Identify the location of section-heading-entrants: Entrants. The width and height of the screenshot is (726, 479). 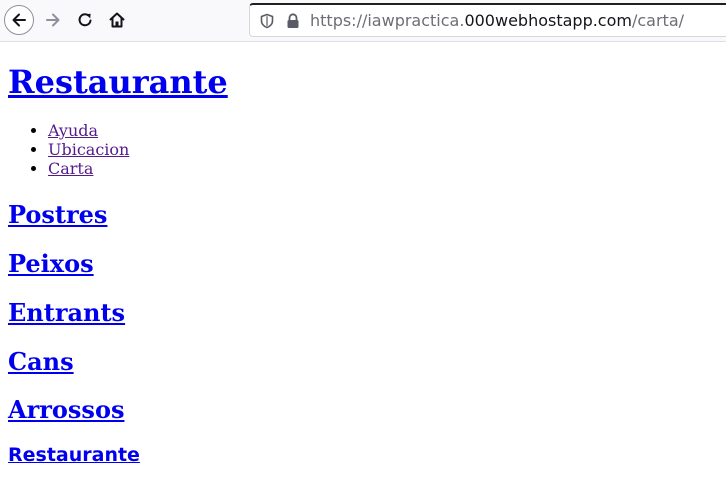
(66, 313).